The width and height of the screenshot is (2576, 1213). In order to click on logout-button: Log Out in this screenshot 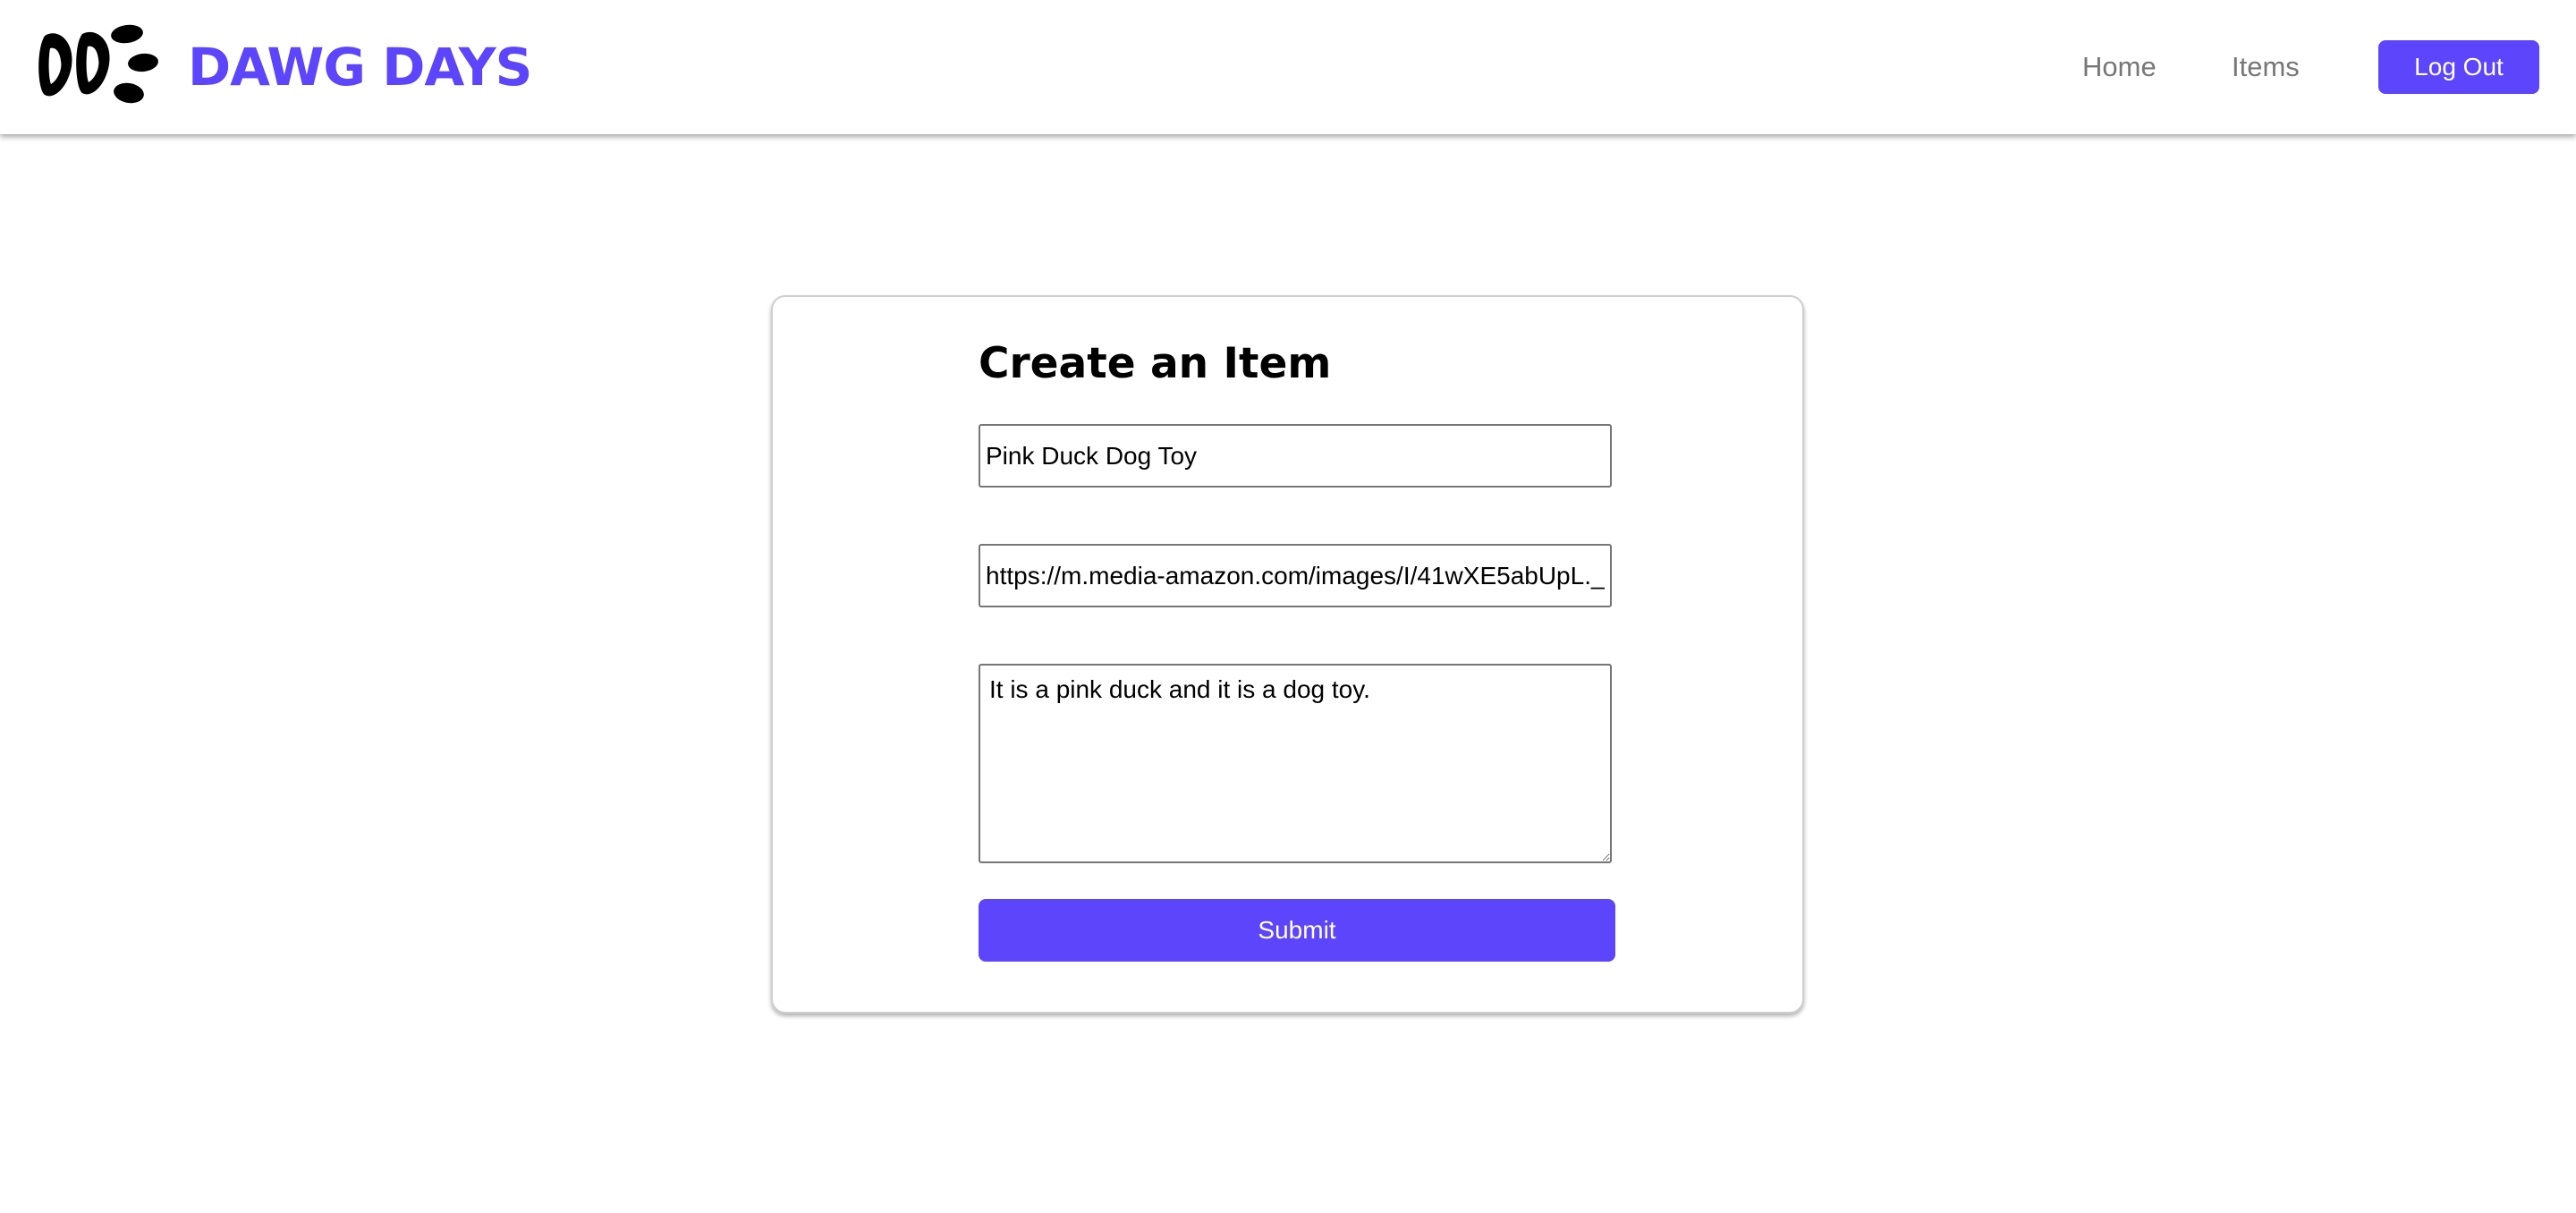, I will do `click(2458, 67)`.